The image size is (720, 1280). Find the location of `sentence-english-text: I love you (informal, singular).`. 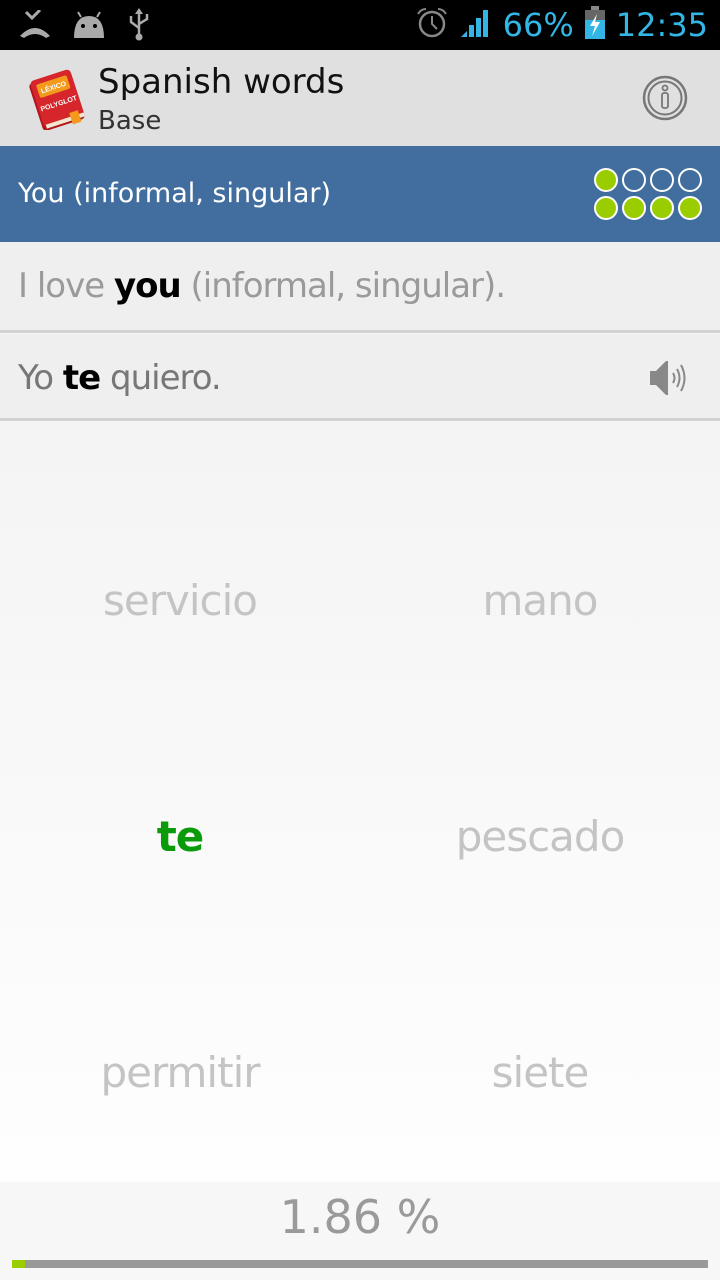

sentence-english-text: I love you (informal, singular). is located at coordinates (262, 286).